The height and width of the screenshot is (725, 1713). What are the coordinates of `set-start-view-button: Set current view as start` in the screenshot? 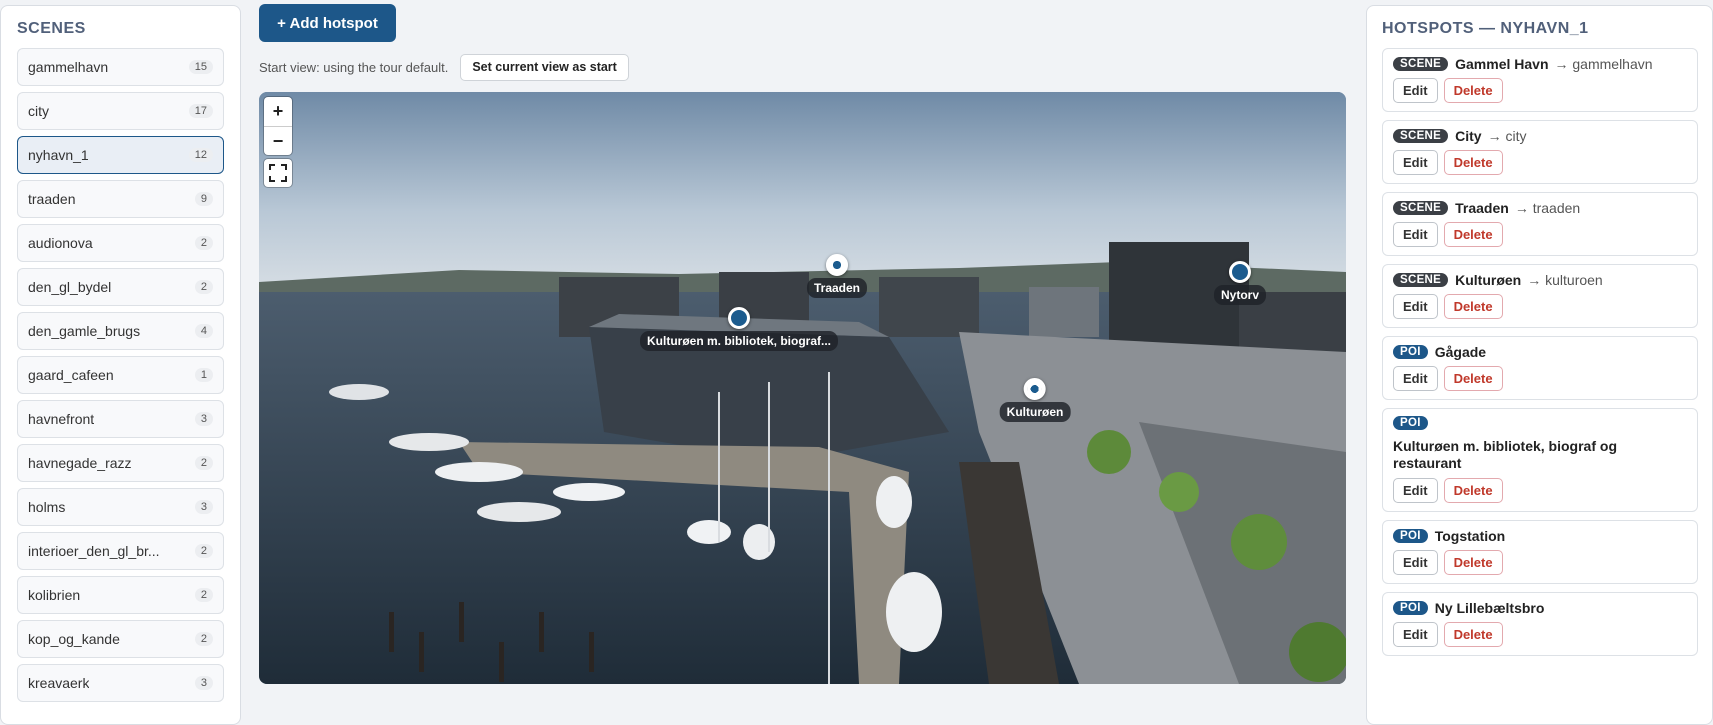 It's located at (544, 67).